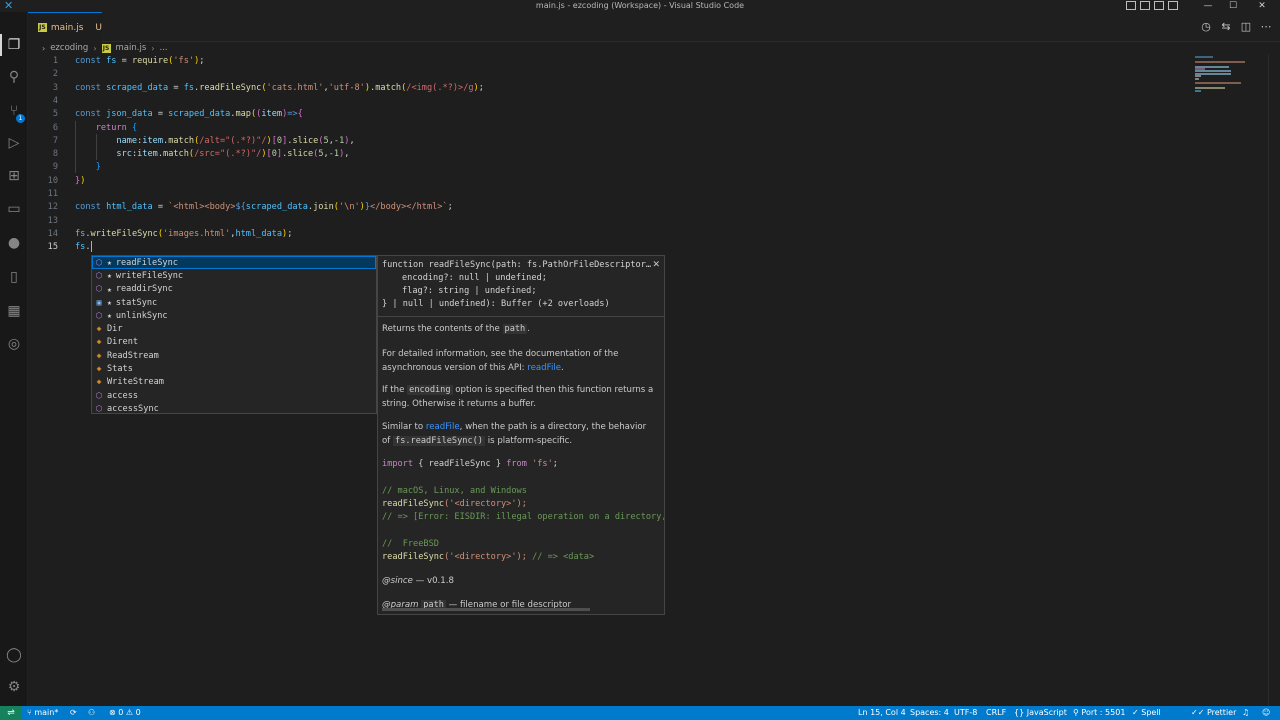 Image resolution: width=1280 pixels, height=720 pixels. Describe the element at coordinates (14, 277) in the screenshot. I see `bookmarks-icon: ▯` at that location.